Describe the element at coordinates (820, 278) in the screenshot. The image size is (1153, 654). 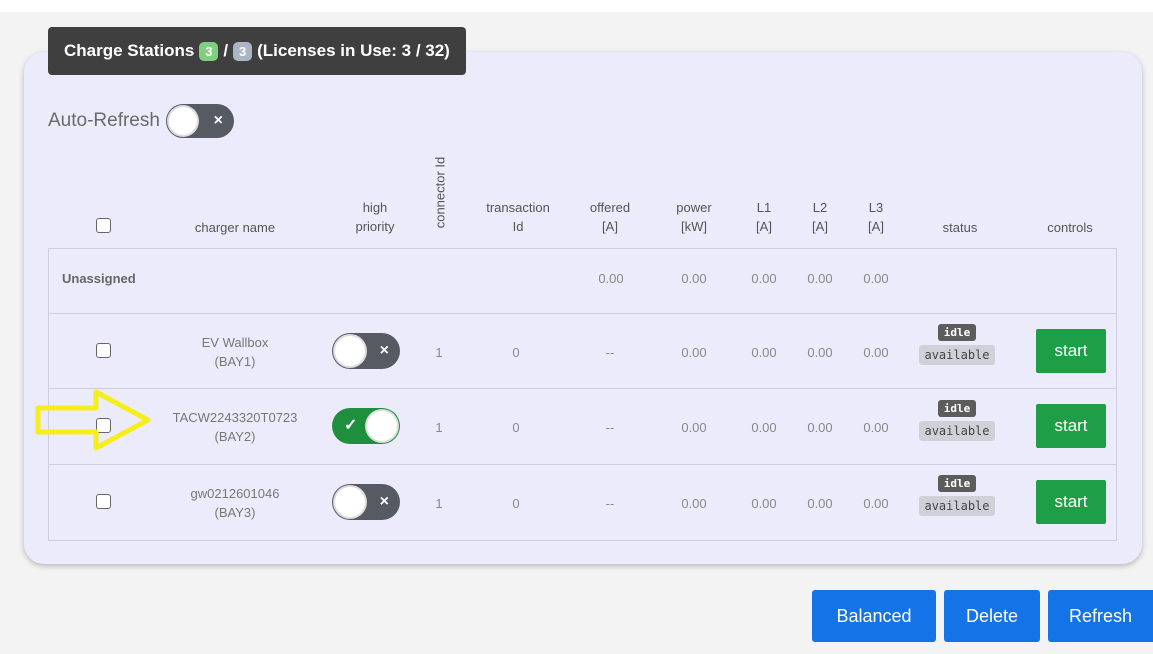
I see `unassigned-l2: 0.00` at that location.